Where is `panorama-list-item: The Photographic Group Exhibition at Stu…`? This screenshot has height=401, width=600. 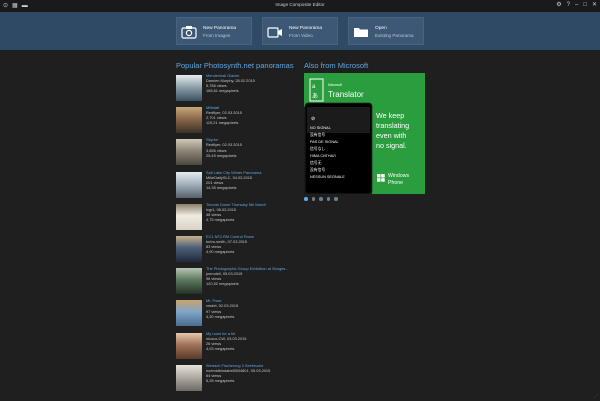
panorama-list-item: The Photographic Group Exhibition at Stu… is located at coordinates (238, 281).